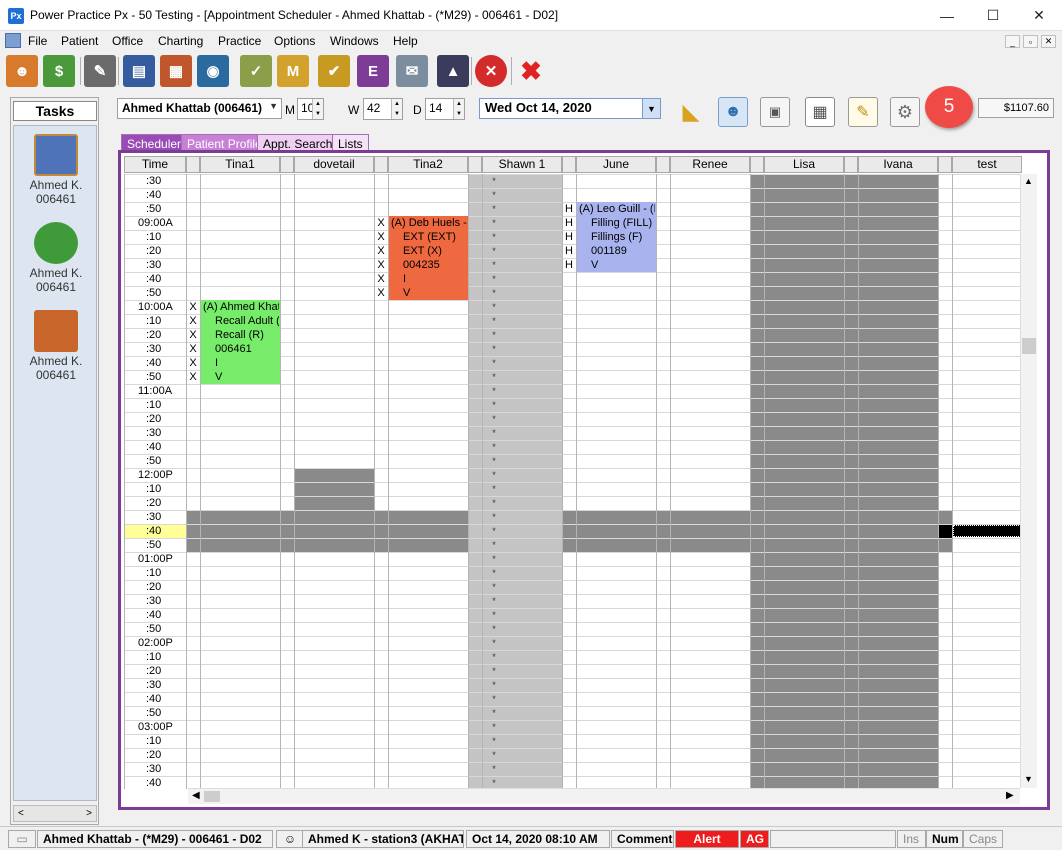 This screenshot has width=1062, height=850. What do you see at coordinates (154, 181) in the screenshot?
I see `time-slot-label: :30` at bounding box center [154, 181].